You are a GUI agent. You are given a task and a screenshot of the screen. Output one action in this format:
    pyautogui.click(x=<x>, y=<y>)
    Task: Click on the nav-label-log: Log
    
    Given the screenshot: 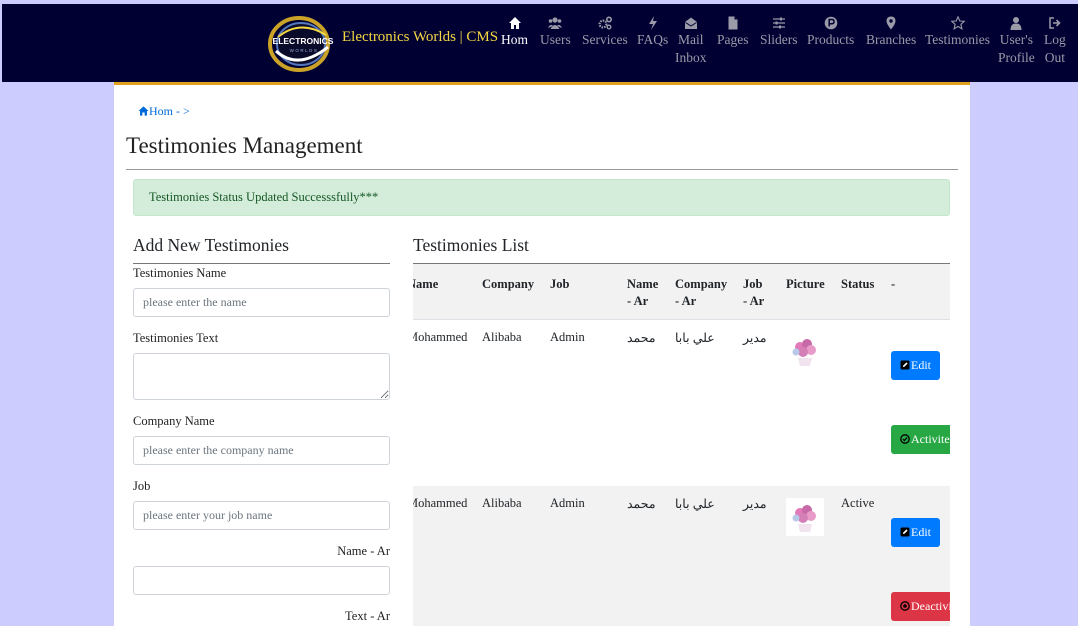 What is the action you would take?
    pyautogui.click(x=1055, y=39)
    